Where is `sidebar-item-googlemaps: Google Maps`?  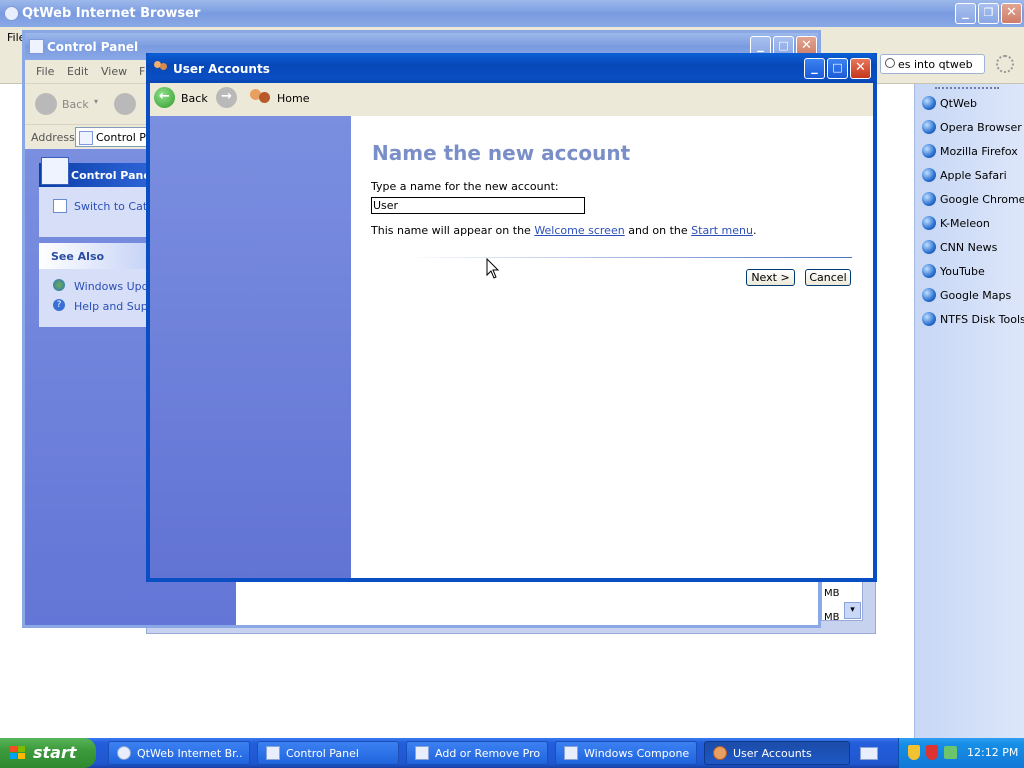
sidebar-item-googlemaps: Google Maps is located at coordinates (972, 296).